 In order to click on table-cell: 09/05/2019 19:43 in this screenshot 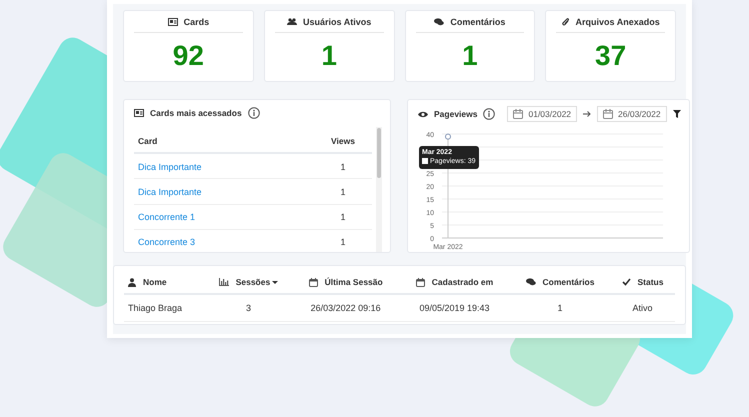, I will do `click(454, 308)`.